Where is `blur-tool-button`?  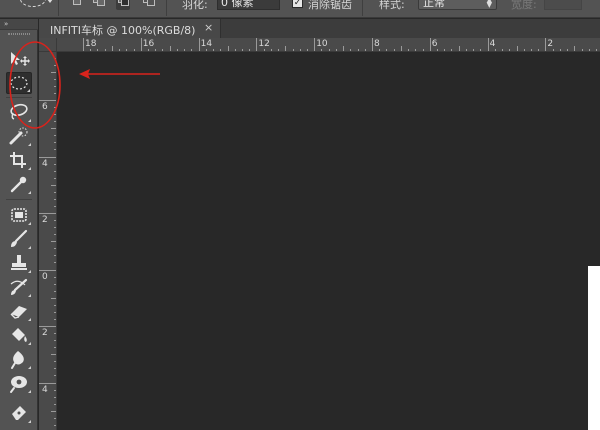
blur-tool-button is located at coordinates (19, 359).